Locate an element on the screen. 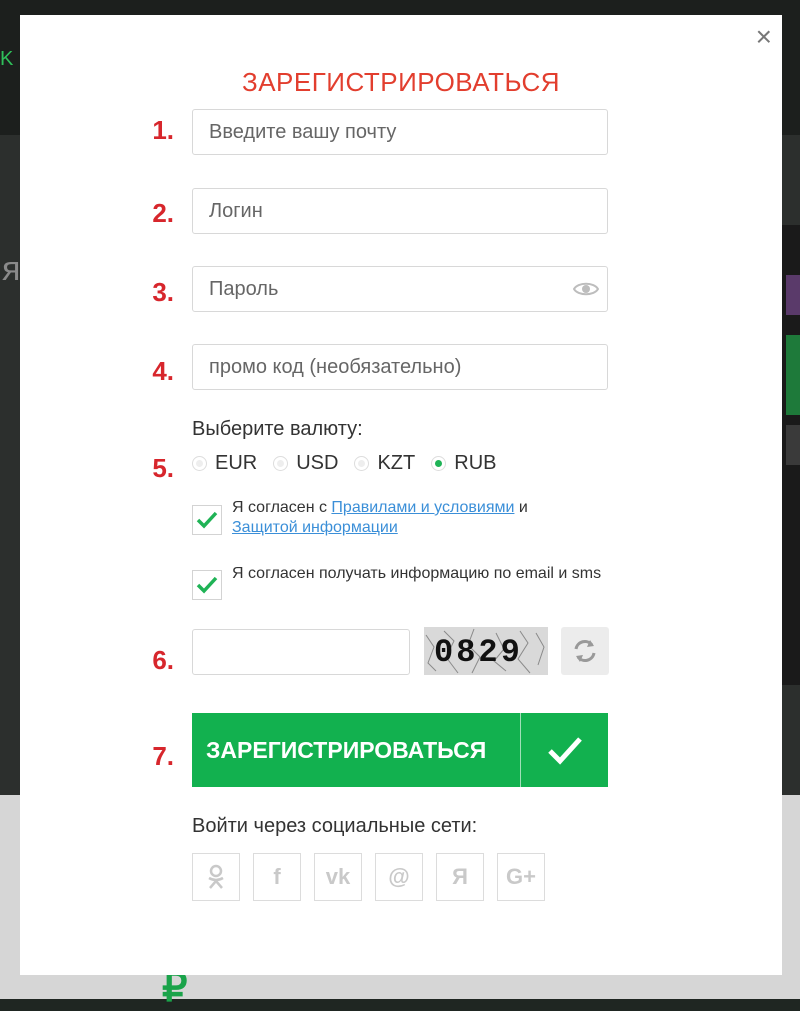  promo-code-field is located at coordinates (400, 367).